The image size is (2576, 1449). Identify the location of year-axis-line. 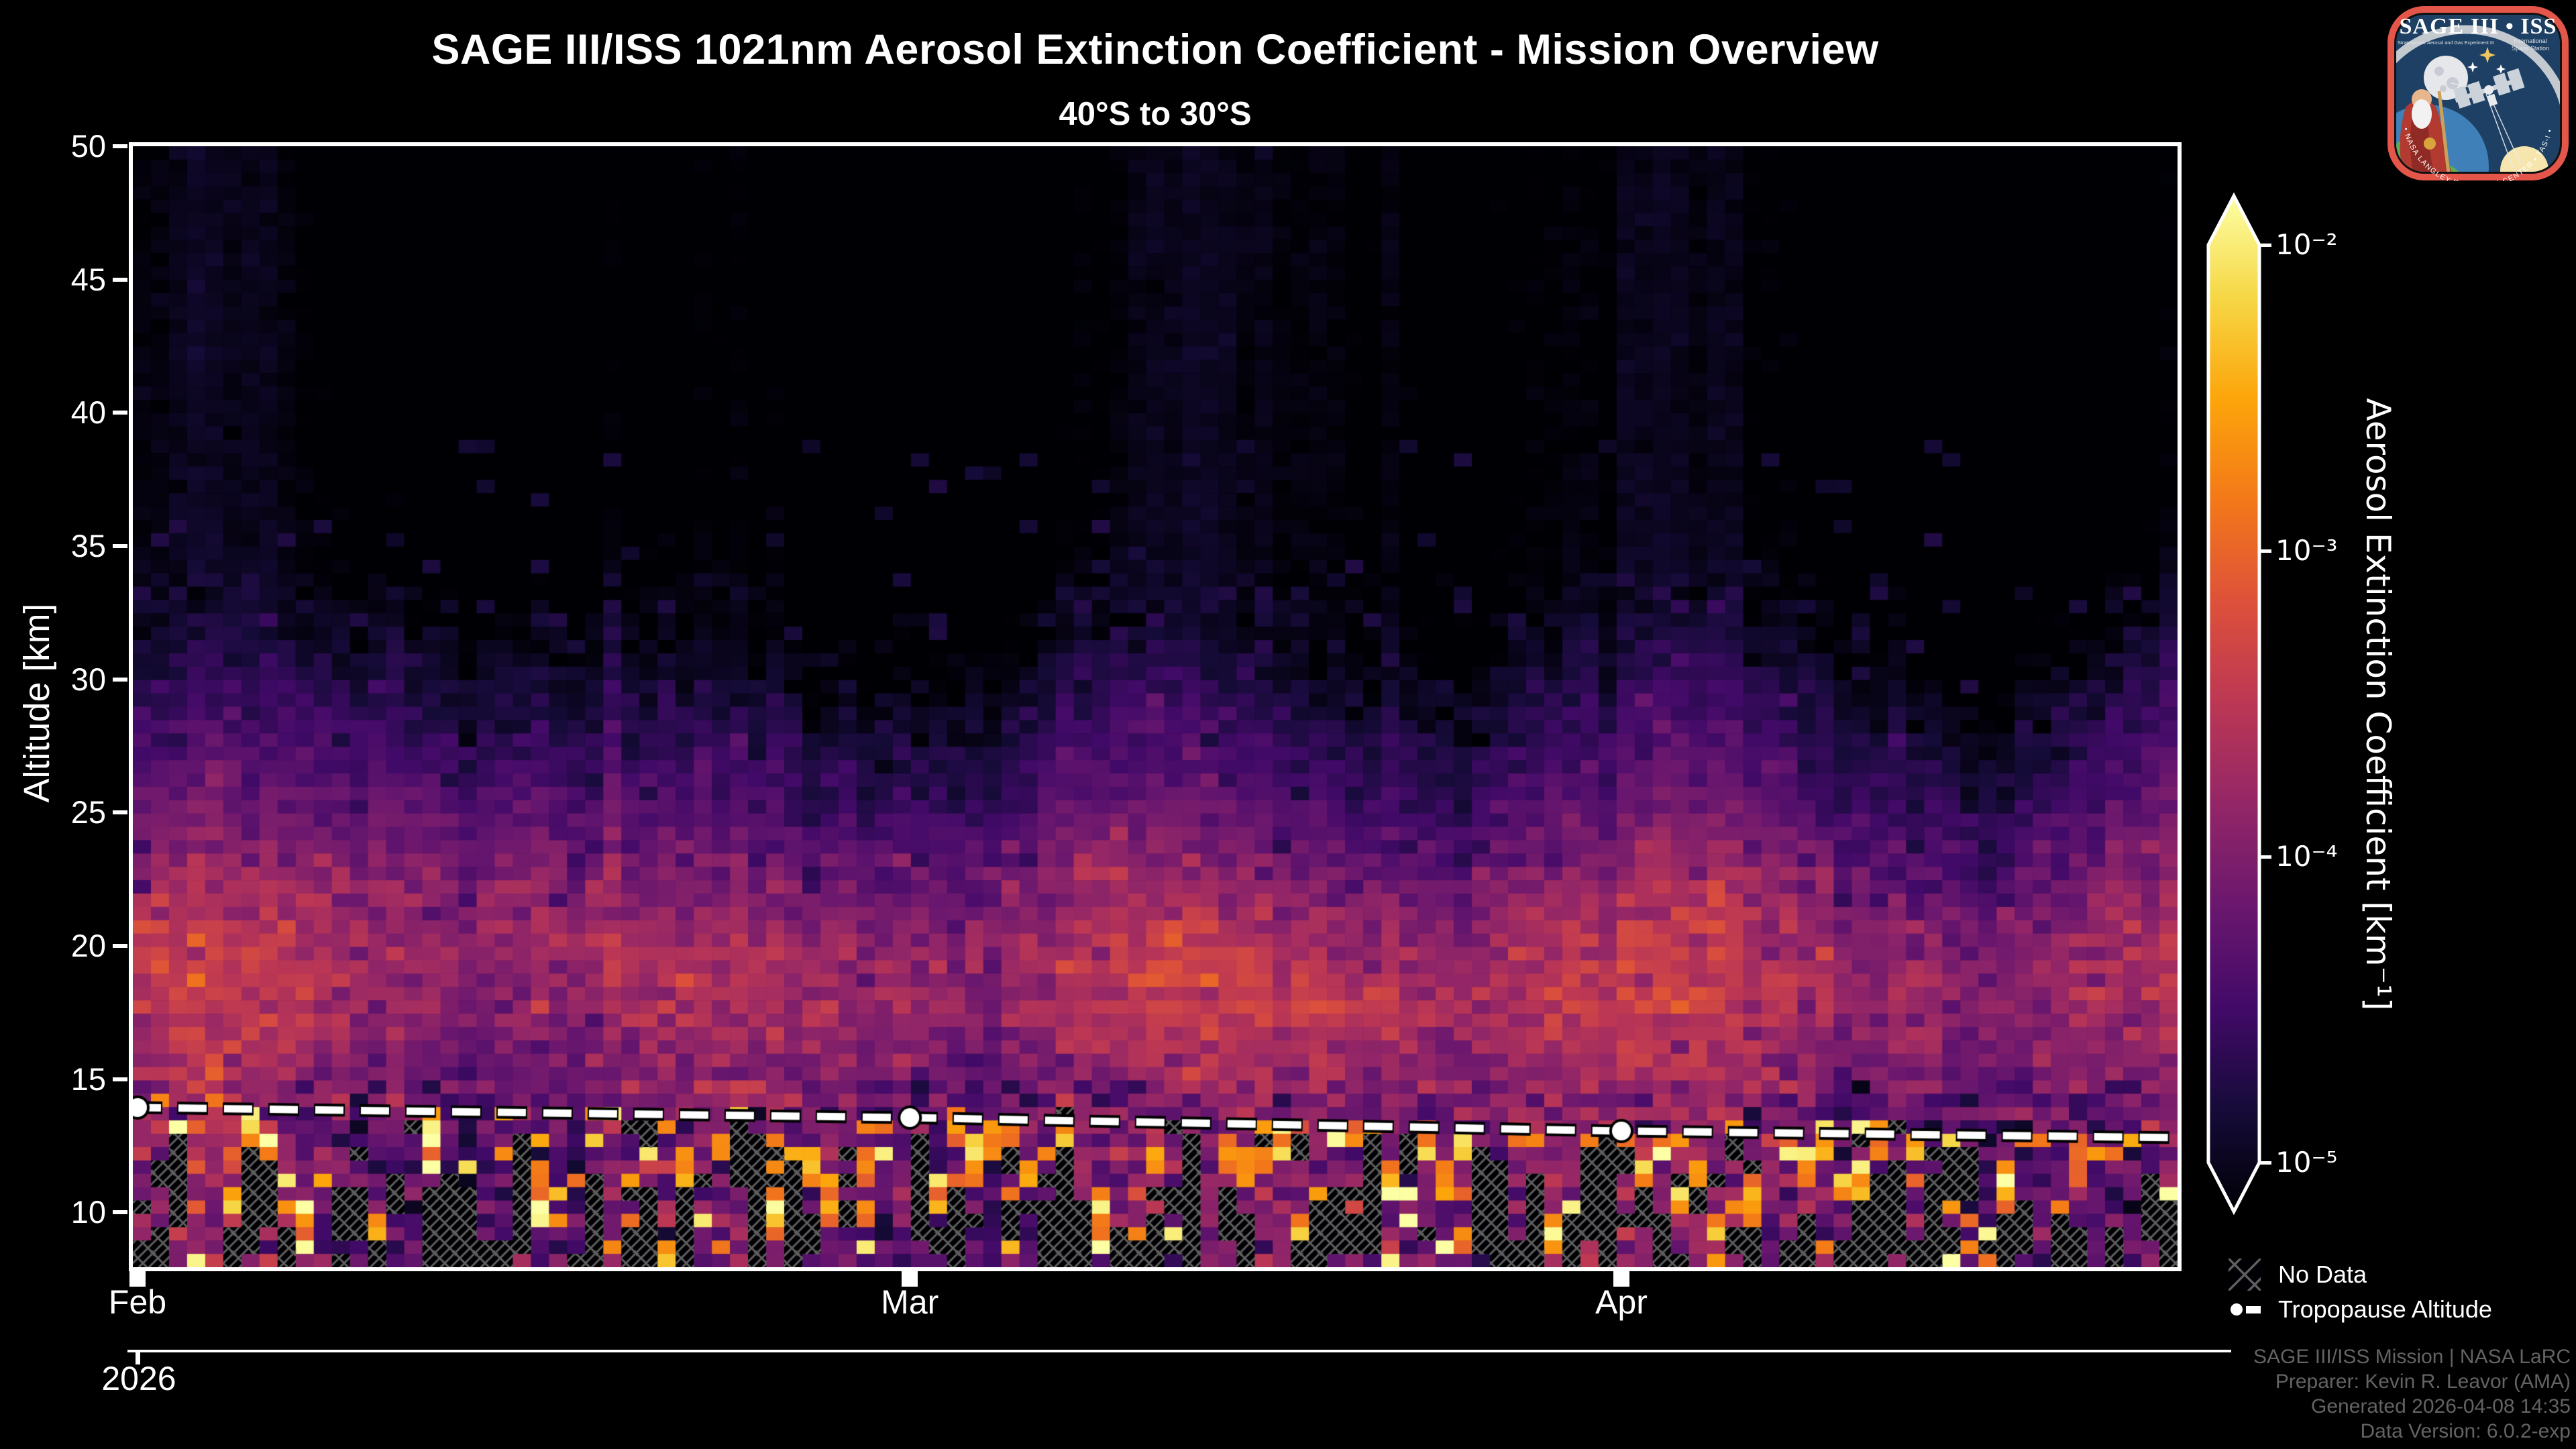
(1179, 1351).